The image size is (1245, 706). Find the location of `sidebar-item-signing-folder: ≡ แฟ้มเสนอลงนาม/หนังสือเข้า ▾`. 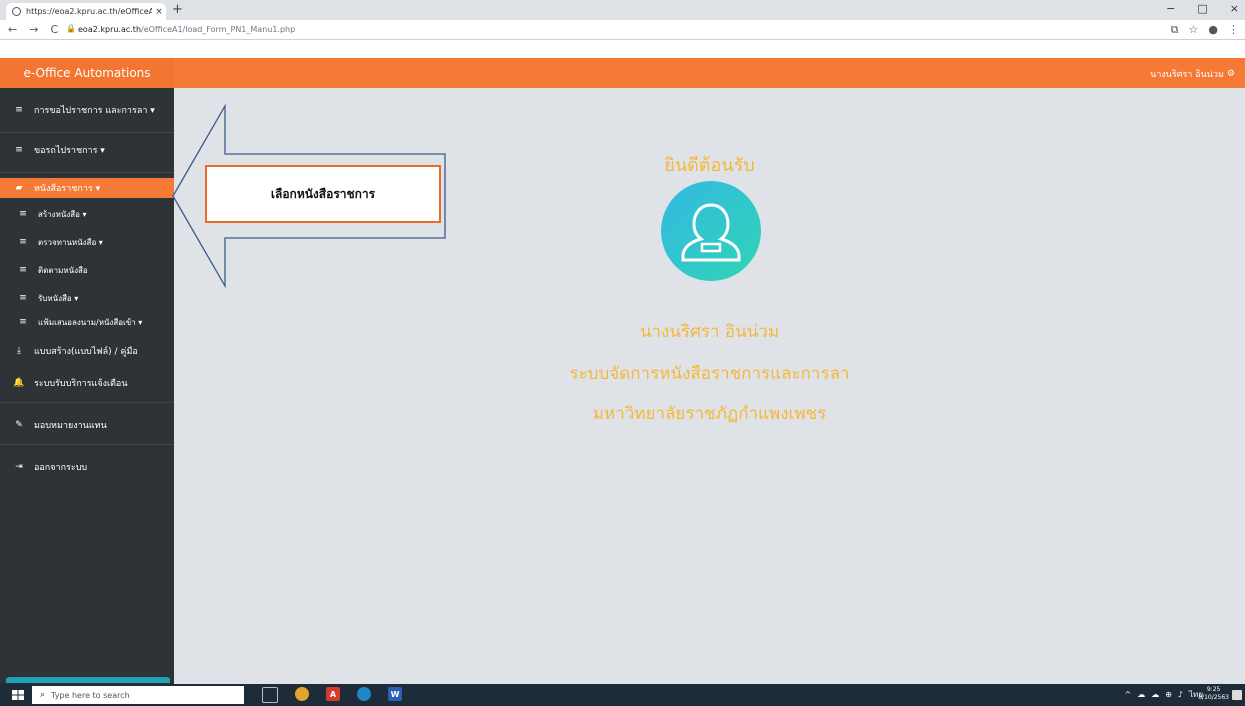

sidebar-item-signing-folder: ≡ แฟ้มเสนอลงนาม/หนังสือเข้า ▾ is located at coordinates (87, 322).